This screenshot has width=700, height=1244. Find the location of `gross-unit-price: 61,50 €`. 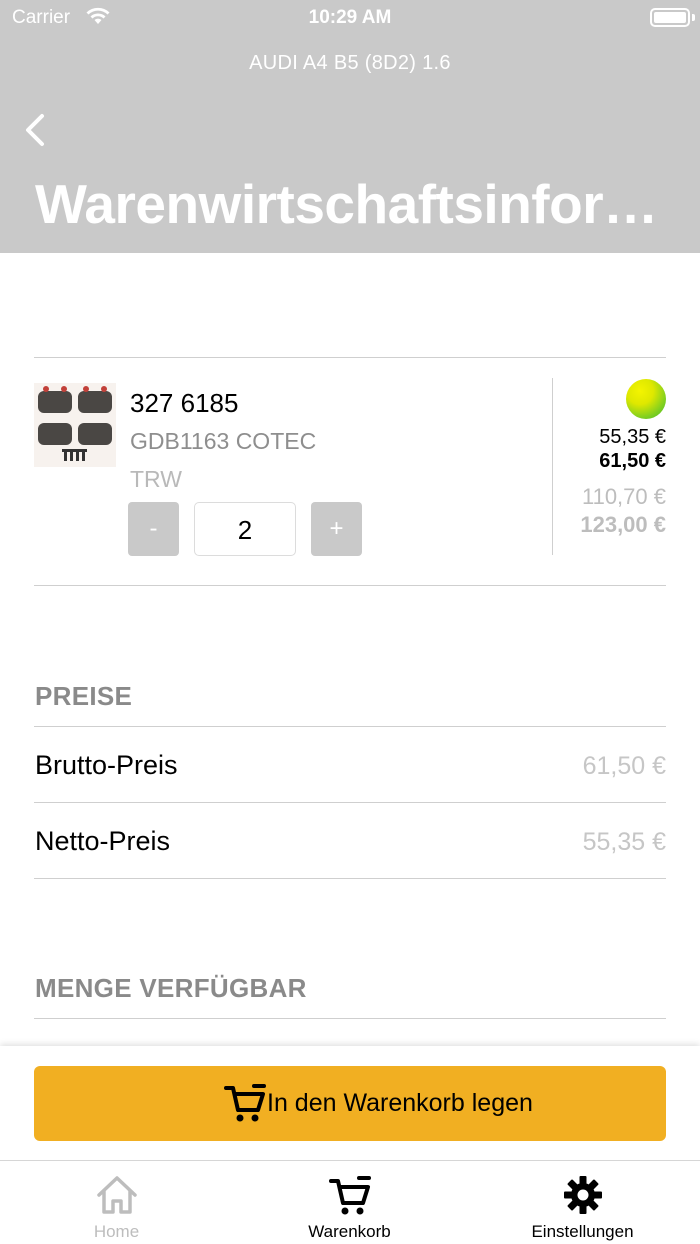

gross-unit-price: 61,50 € is located at coordinates (632, 461).